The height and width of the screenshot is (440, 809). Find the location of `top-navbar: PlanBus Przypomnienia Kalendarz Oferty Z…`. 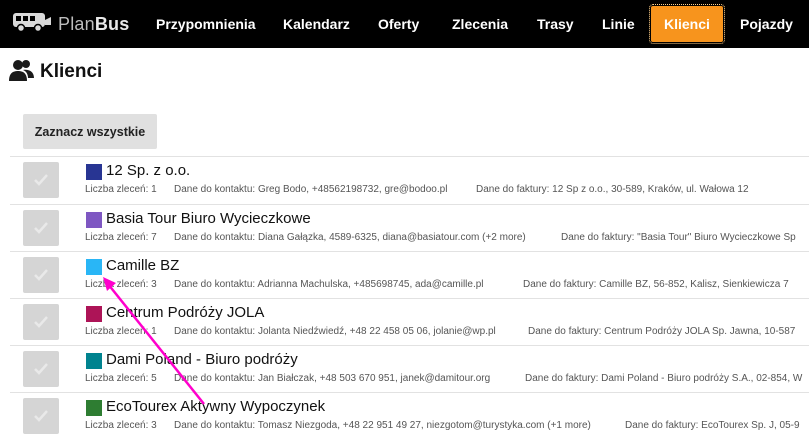

top-navbar: PlanBus Przypomnienia Kalendarz Oferty Z… is located at coordinates (404, 24).